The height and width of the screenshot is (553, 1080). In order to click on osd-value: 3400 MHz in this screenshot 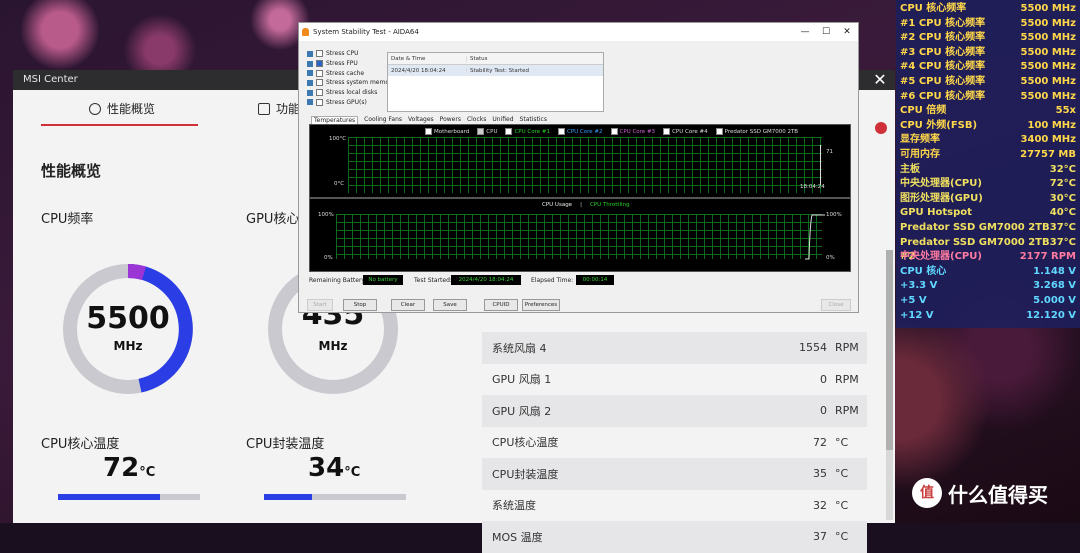, I will do `click(1048, 140)`.